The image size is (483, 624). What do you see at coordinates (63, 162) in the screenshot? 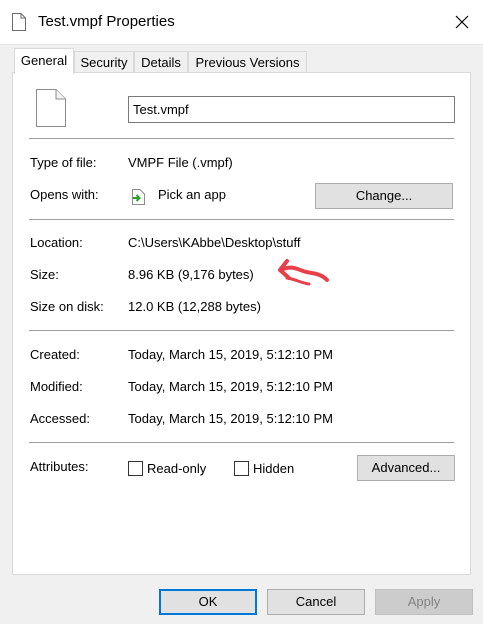
I see `type-of-file-label: Type of file:` at bounding box center [63, 162].